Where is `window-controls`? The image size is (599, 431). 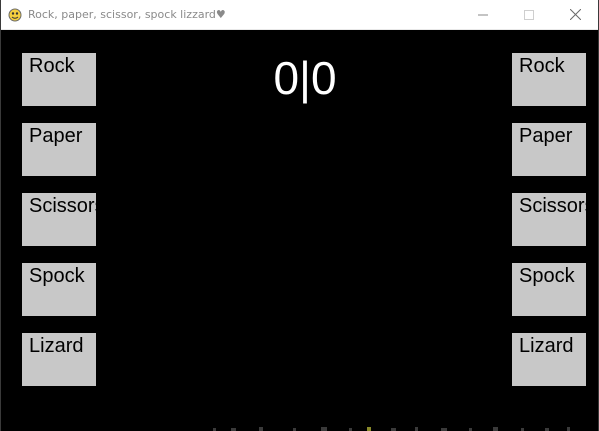
window-controls is located at coordinates (529, 14).